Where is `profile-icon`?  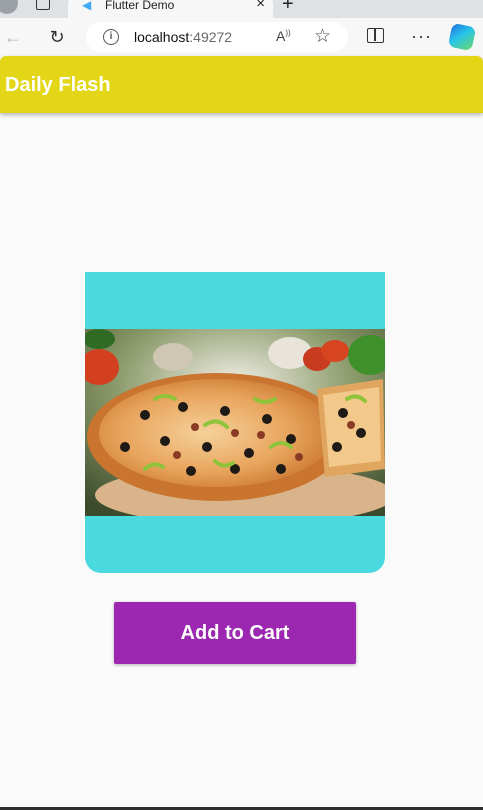
profile-icon is located at coordinates (9, 7).